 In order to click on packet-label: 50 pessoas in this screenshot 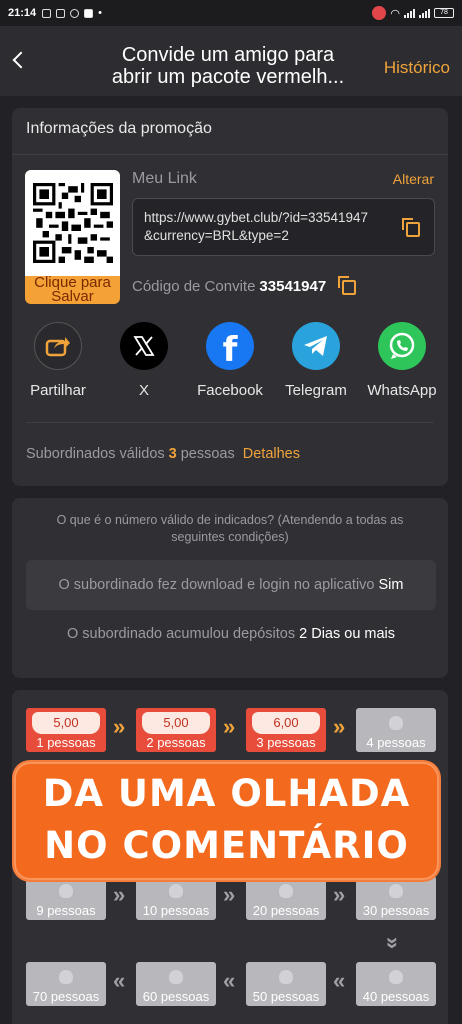, I will do `click(286, 996)`.